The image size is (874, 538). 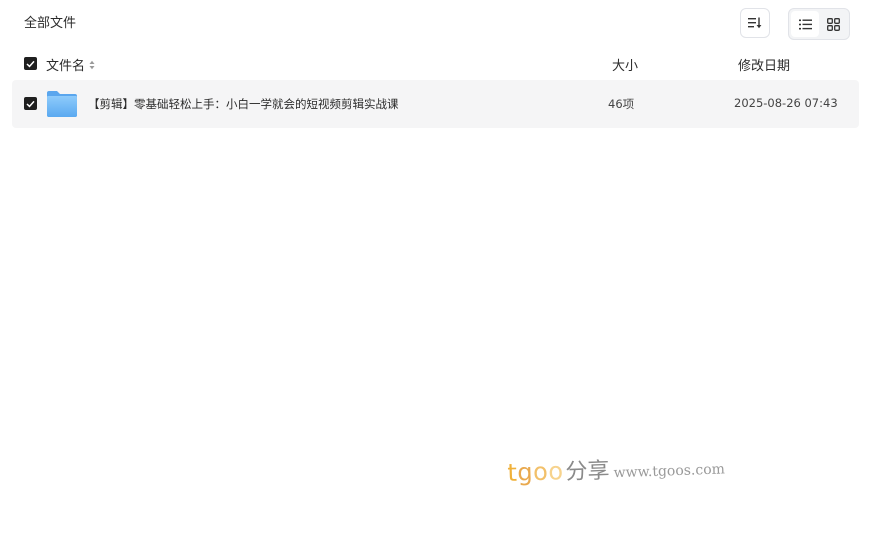 I want to click on column-header-date: 修改日期, so click(x=764, y=64).